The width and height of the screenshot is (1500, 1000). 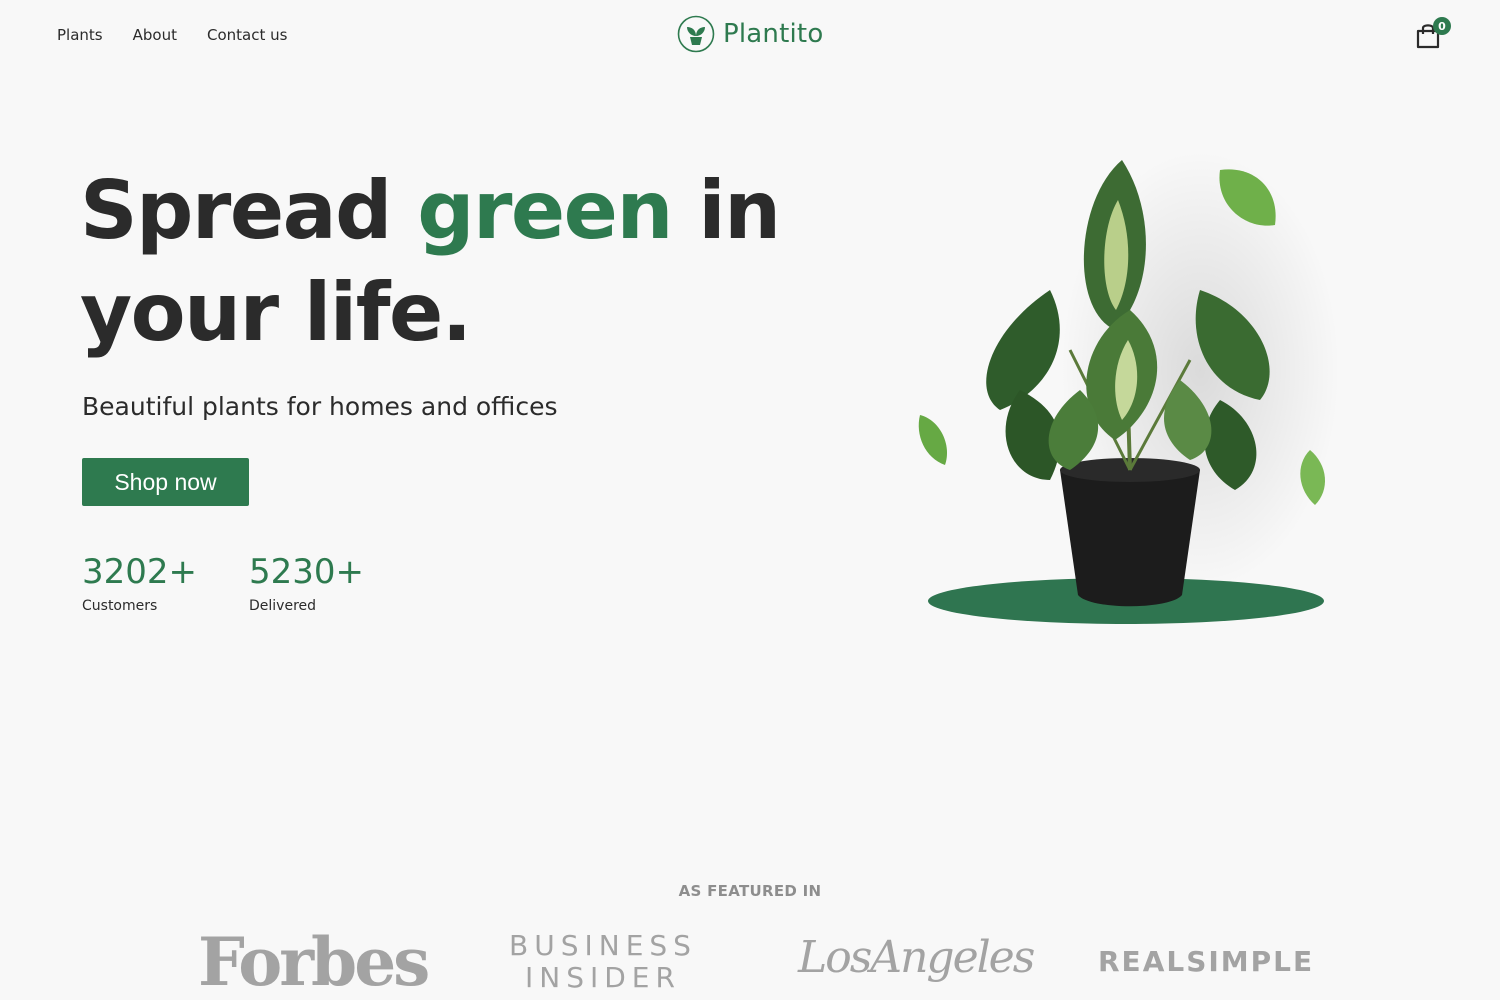 I want to click on main-nav: Plants About Contact us, so click(x=187, y=35).